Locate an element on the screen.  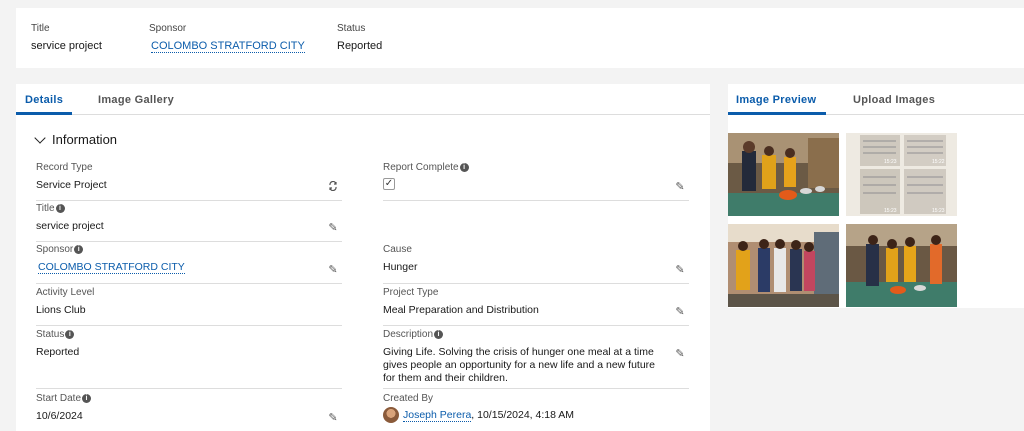
tab-image-preview-underline is located at coordinates (777, 113).